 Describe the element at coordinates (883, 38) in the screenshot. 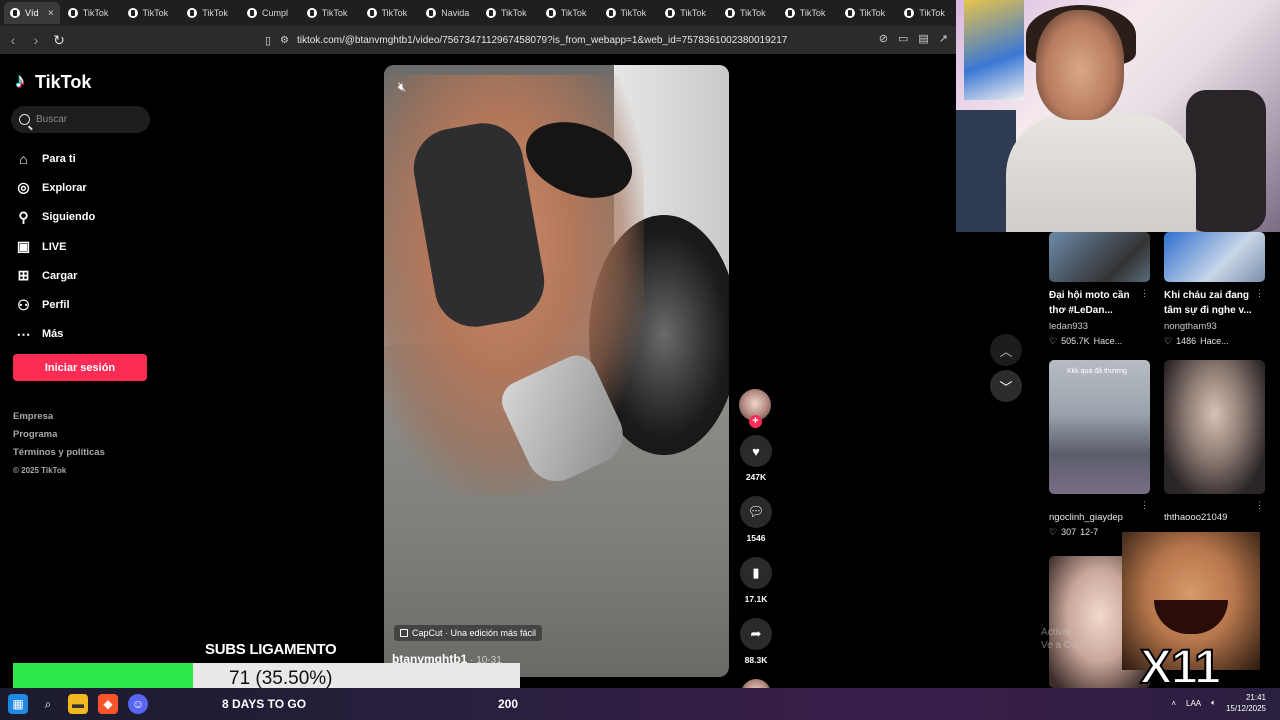

I see `tracking-icon: ⊘` at that location.